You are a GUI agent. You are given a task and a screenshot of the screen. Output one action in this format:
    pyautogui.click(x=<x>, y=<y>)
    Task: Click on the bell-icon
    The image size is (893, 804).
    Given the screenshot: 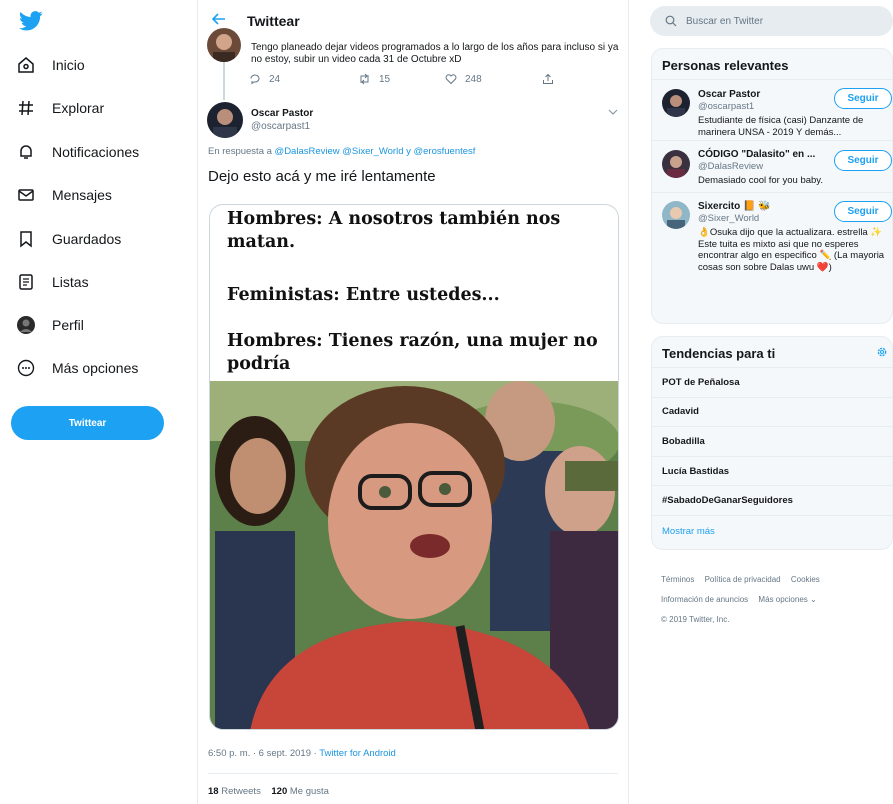 What is the action you would take?
    pyautogui.click(x=26, y=152)
    